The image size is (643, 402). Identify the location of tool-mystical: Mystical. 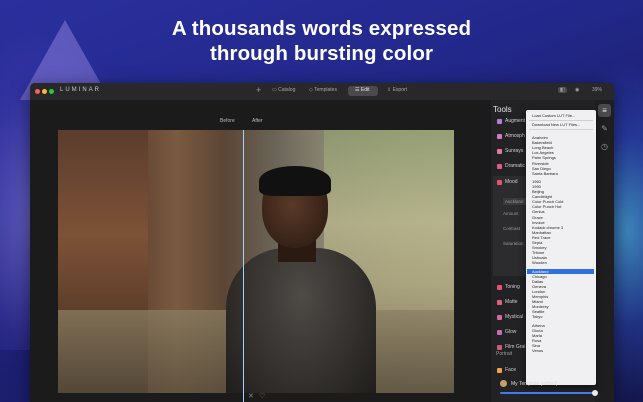
(512, 318).